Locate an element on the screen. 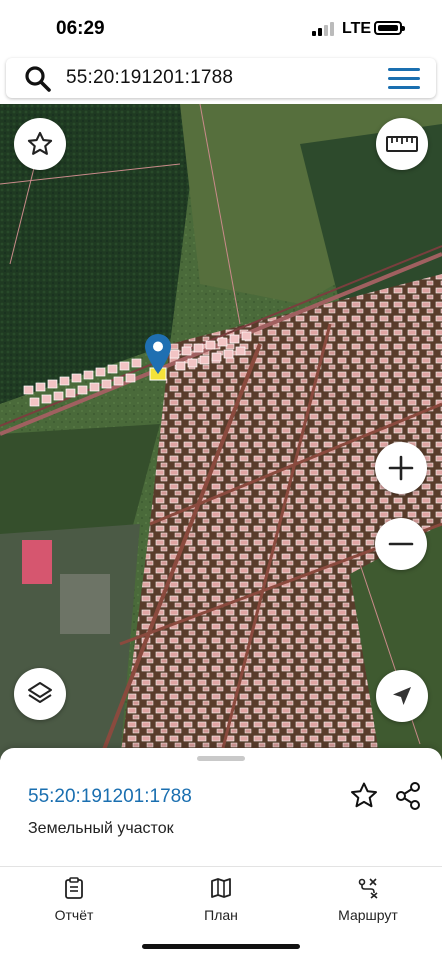 The width and height of the screenshot is (442, 961). tab-route-label: Маршрут is located at coordinates (368, 915).